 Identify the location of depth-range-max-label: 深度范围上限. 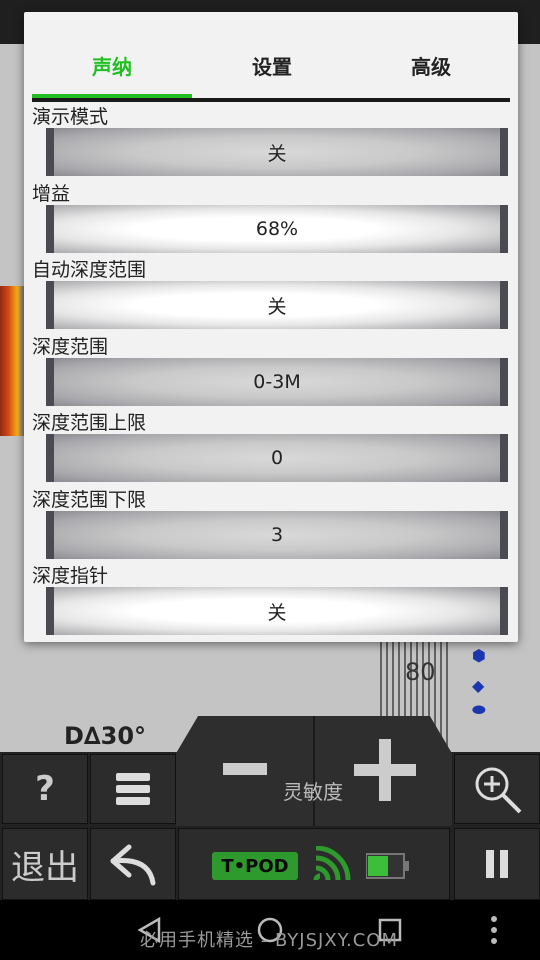
(89, 423).